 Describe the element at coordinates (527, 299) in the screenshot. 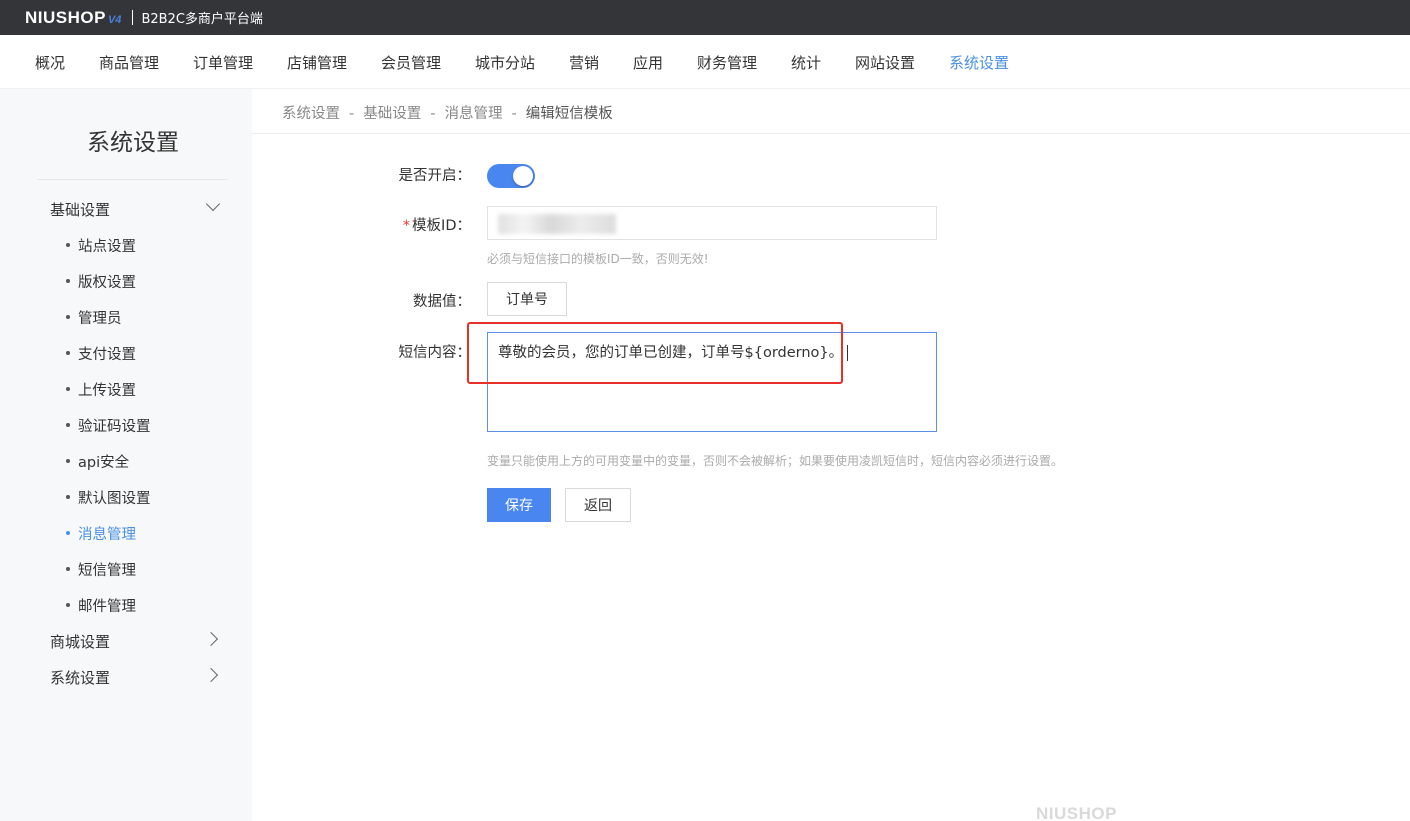

I see `order-number-variable-button: 订单号` at that location.